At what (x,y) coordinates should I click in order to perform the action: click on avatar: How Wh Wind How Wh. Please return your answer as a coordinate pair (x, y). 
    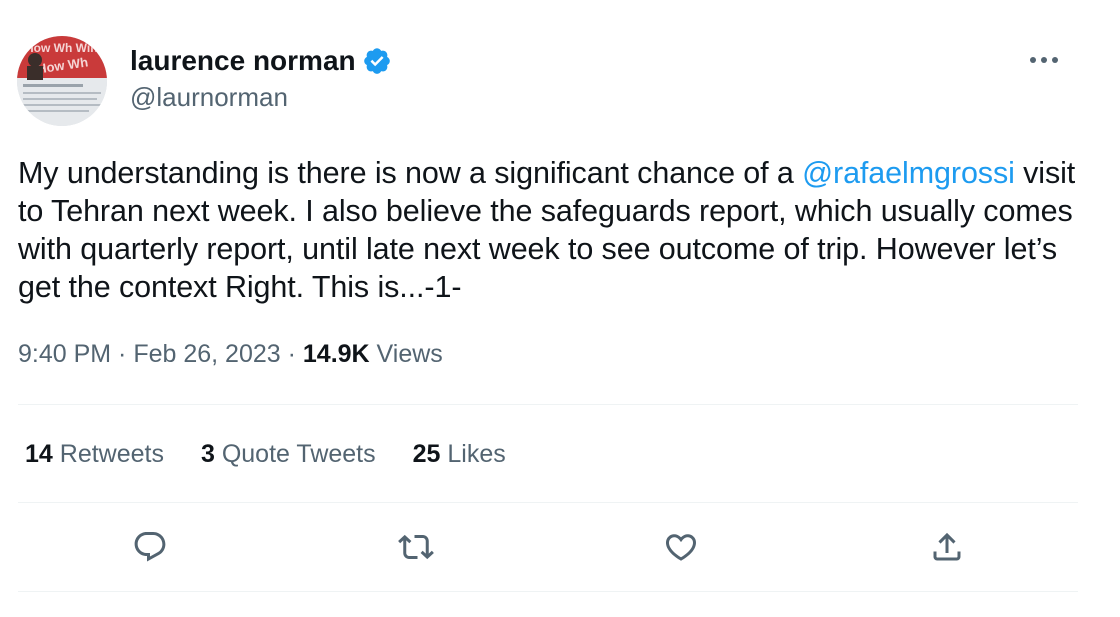
    Looking at the image, I should click on (62, 81).